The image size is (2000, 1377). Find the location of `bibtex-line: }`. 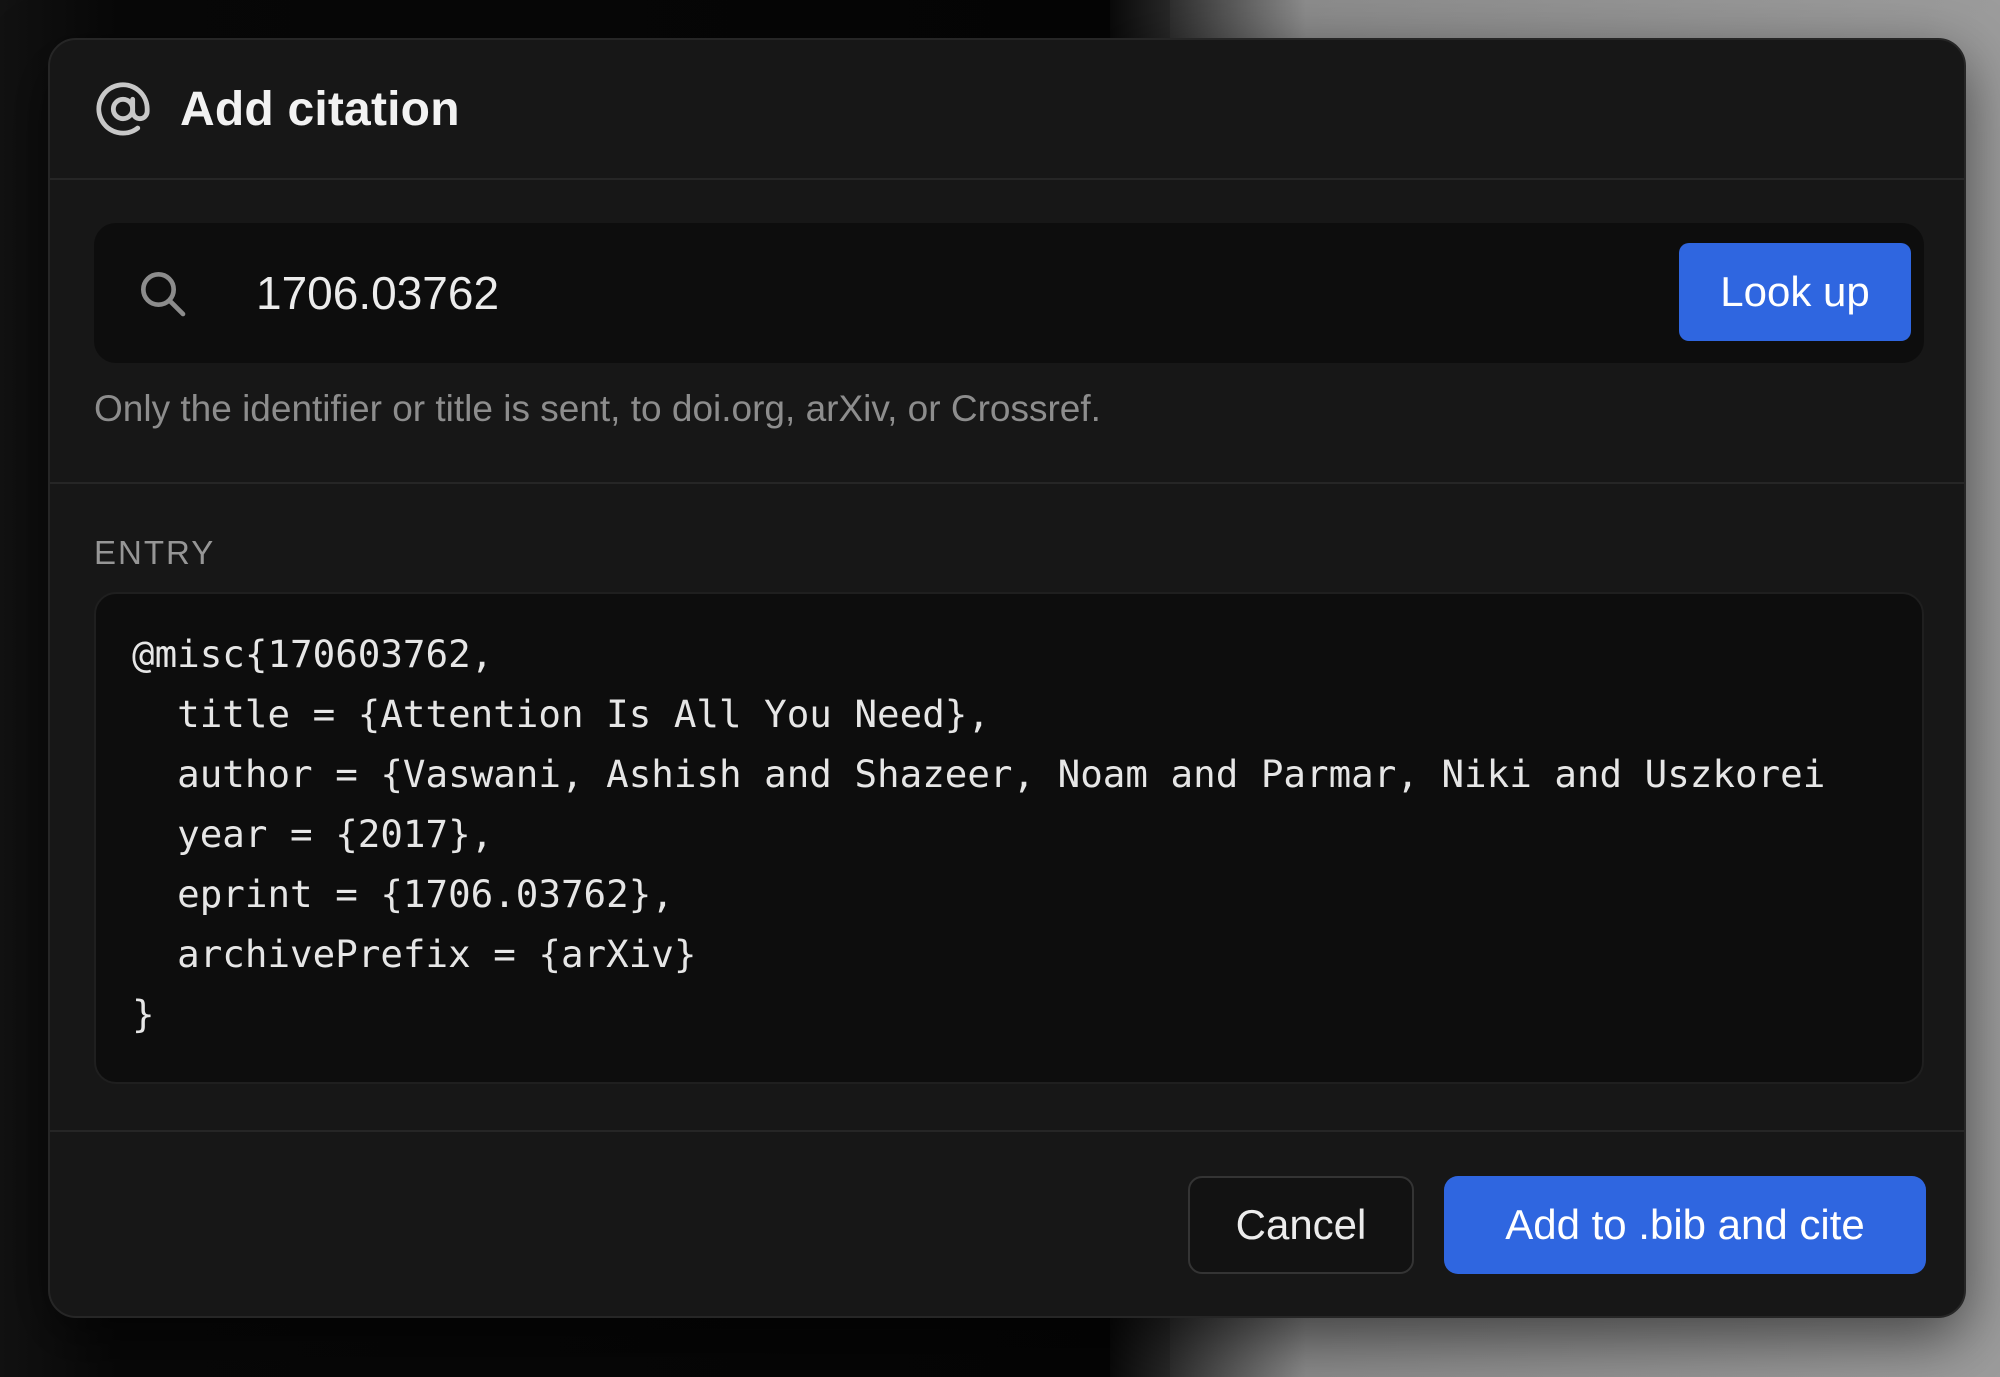

bibtex-line: } is located at coordinates (143, 1014).